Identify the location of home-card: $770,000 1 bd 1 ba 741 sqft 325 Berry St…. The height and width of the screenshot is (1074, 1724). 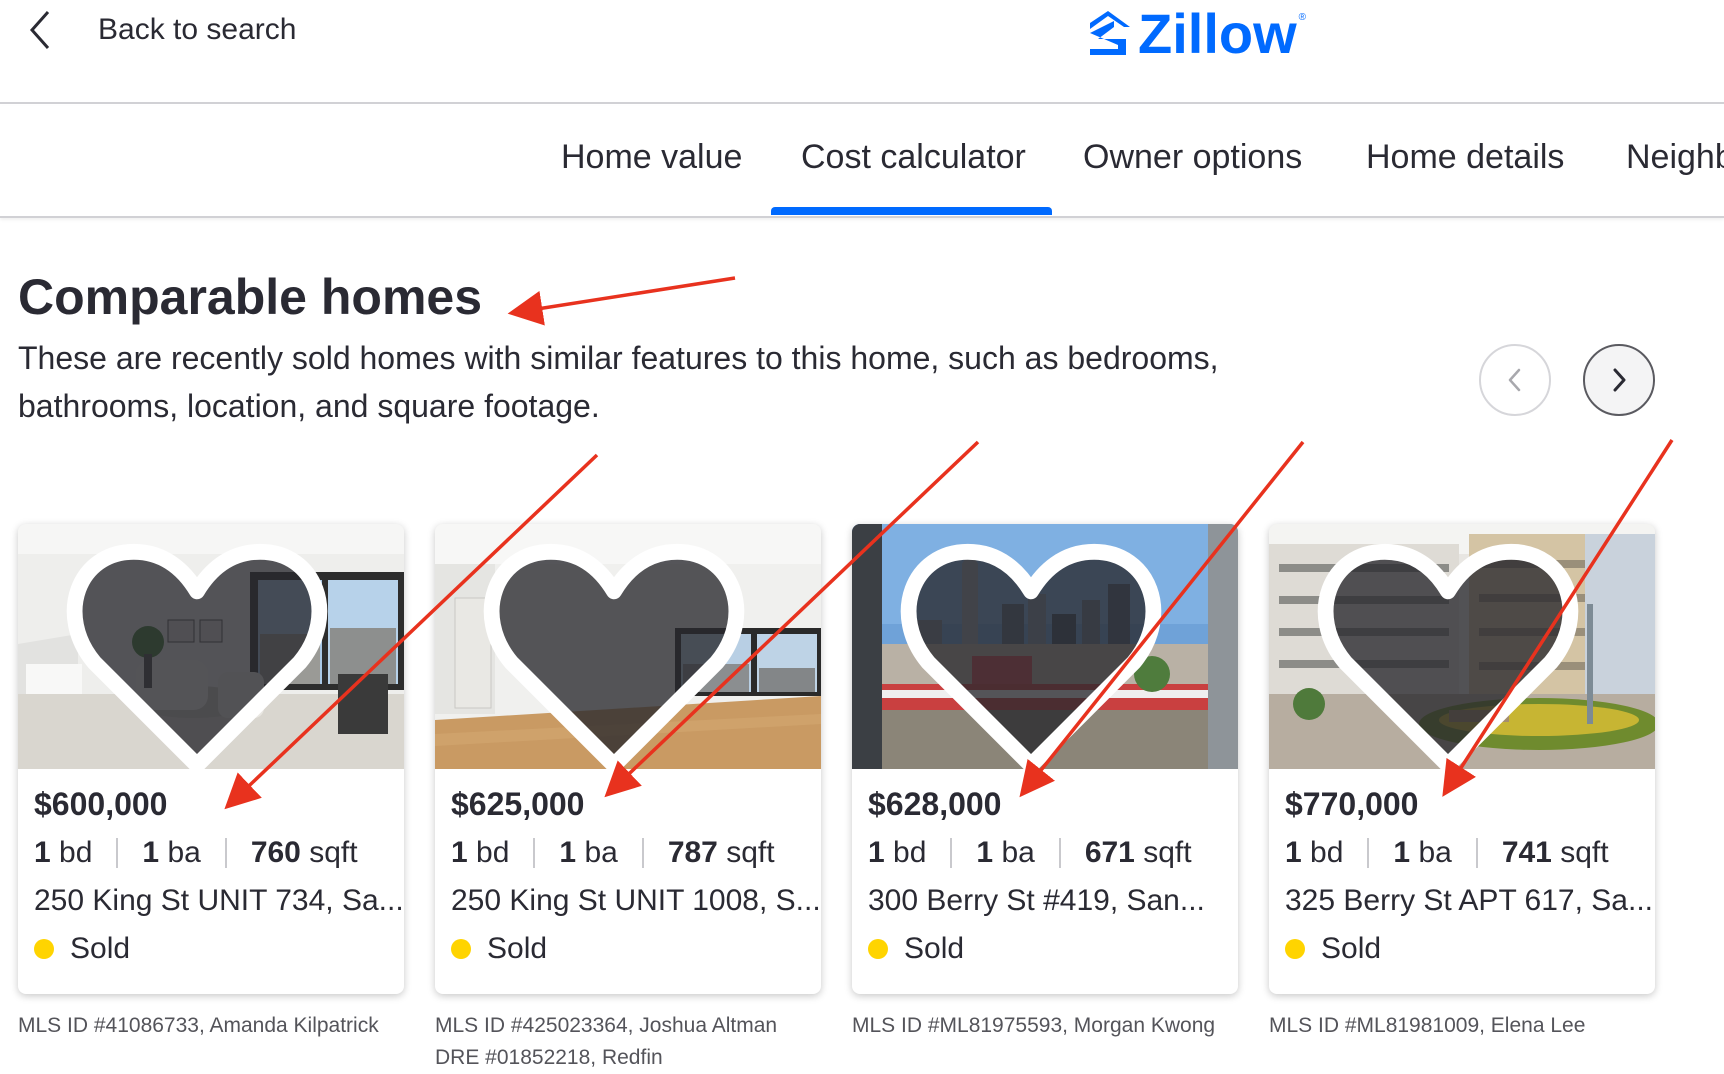
(1462, 759).